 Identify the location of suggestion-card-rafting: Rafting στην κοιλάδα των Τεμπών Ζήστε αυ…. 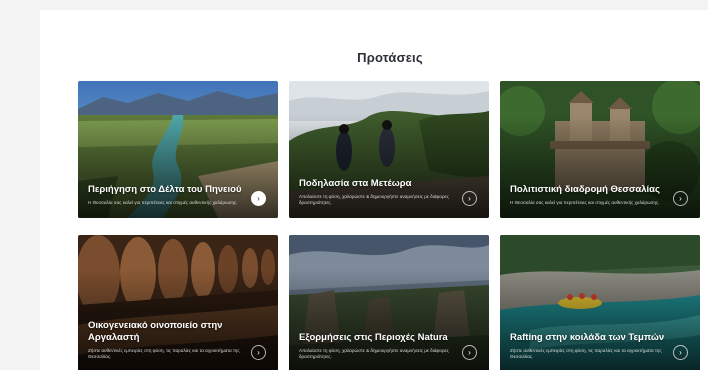
(600, 302).